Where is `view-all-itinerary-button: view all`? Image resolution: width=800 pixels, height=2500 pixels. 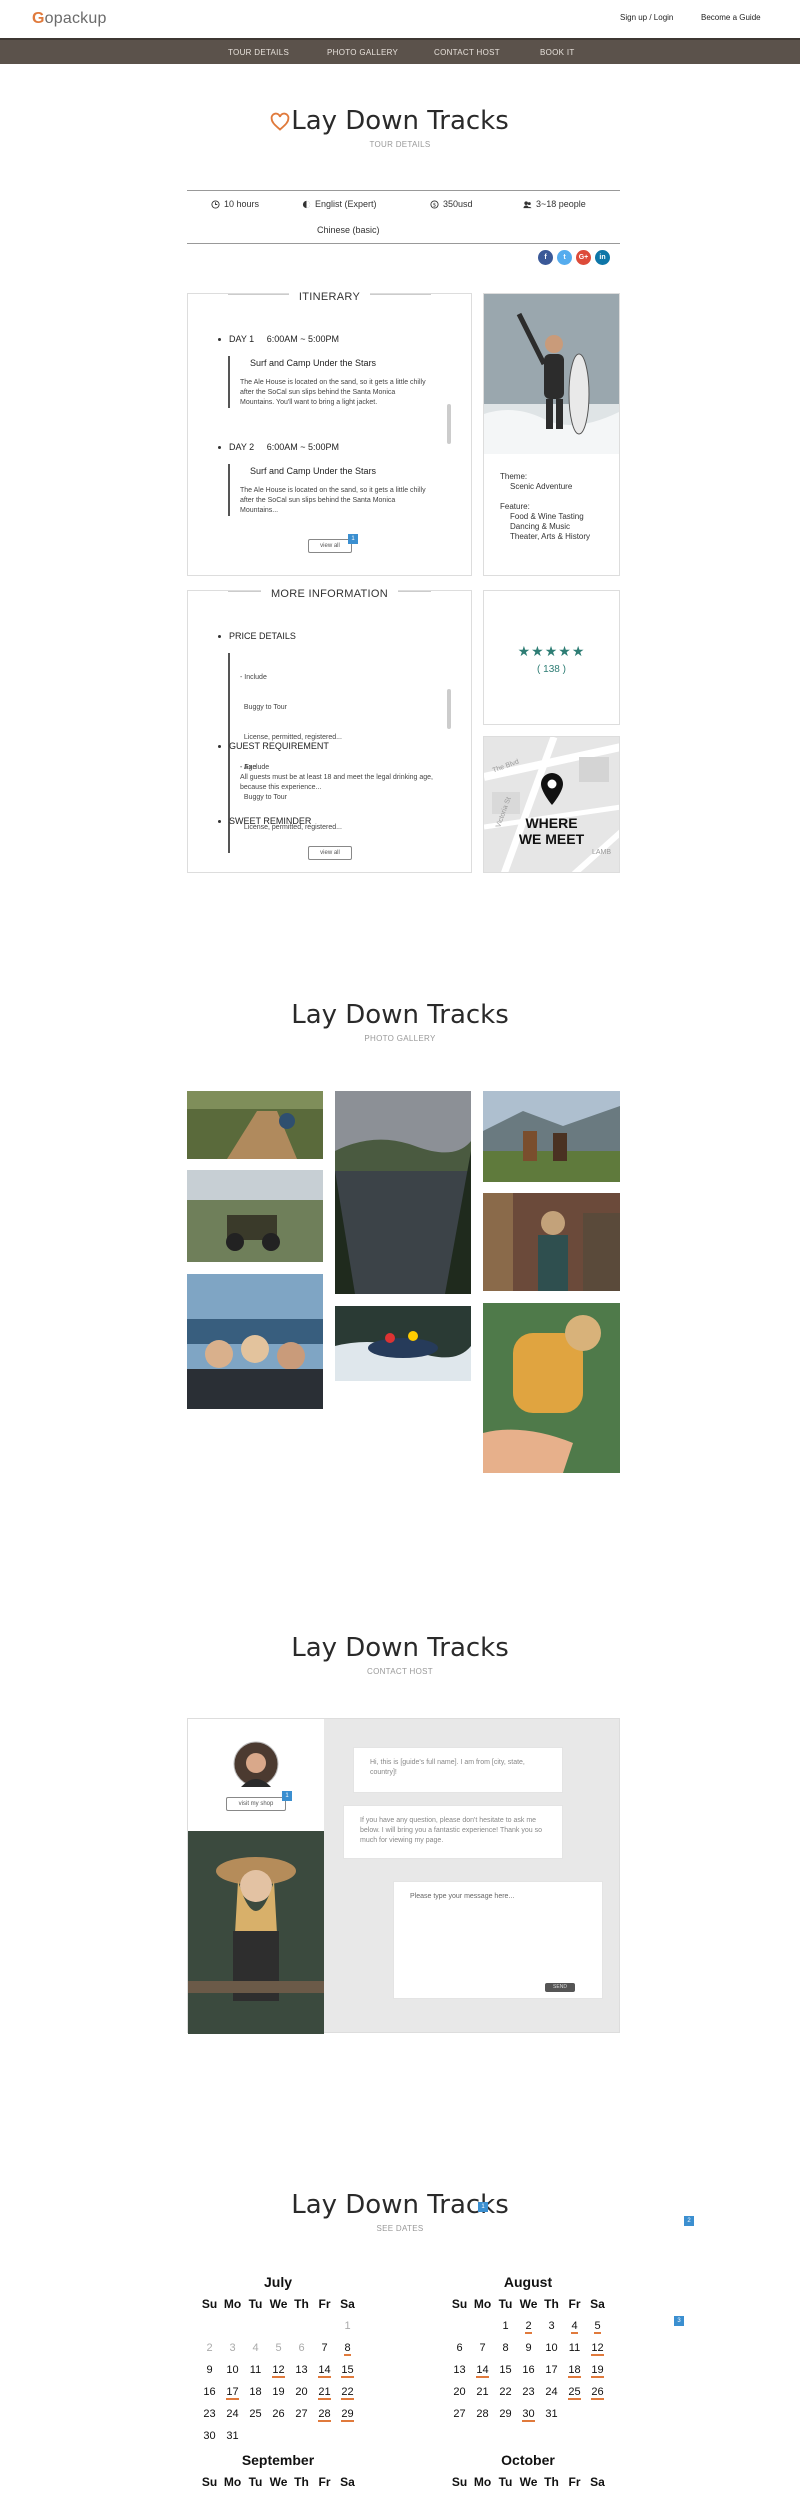
view-all-itinerary-button: view all is located at coordinates (330, 546).